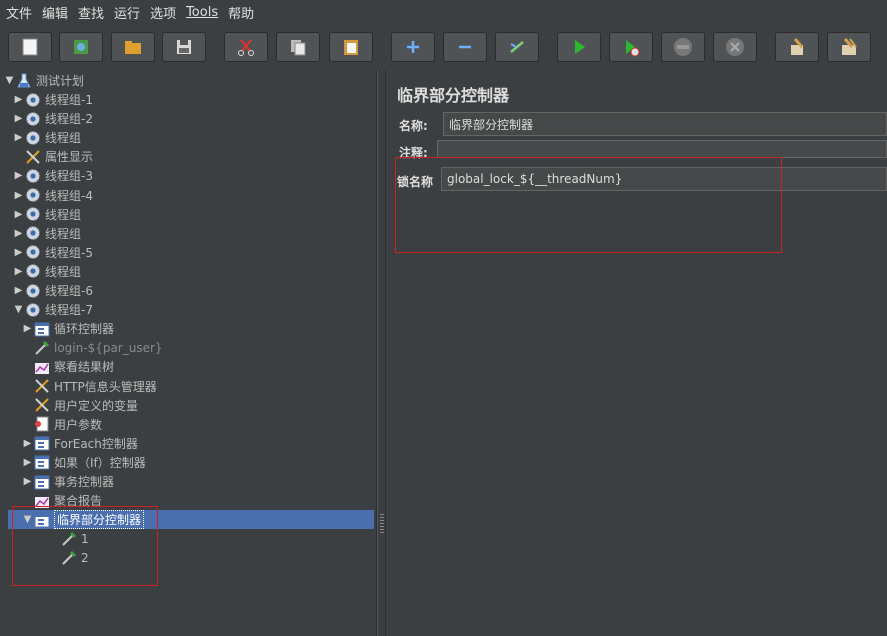 Image resolution: width=887 pixels, height=636 pixels. Describe the element at coordinates (42, 443) in the screenshot. I see `controller-icon` at that location.